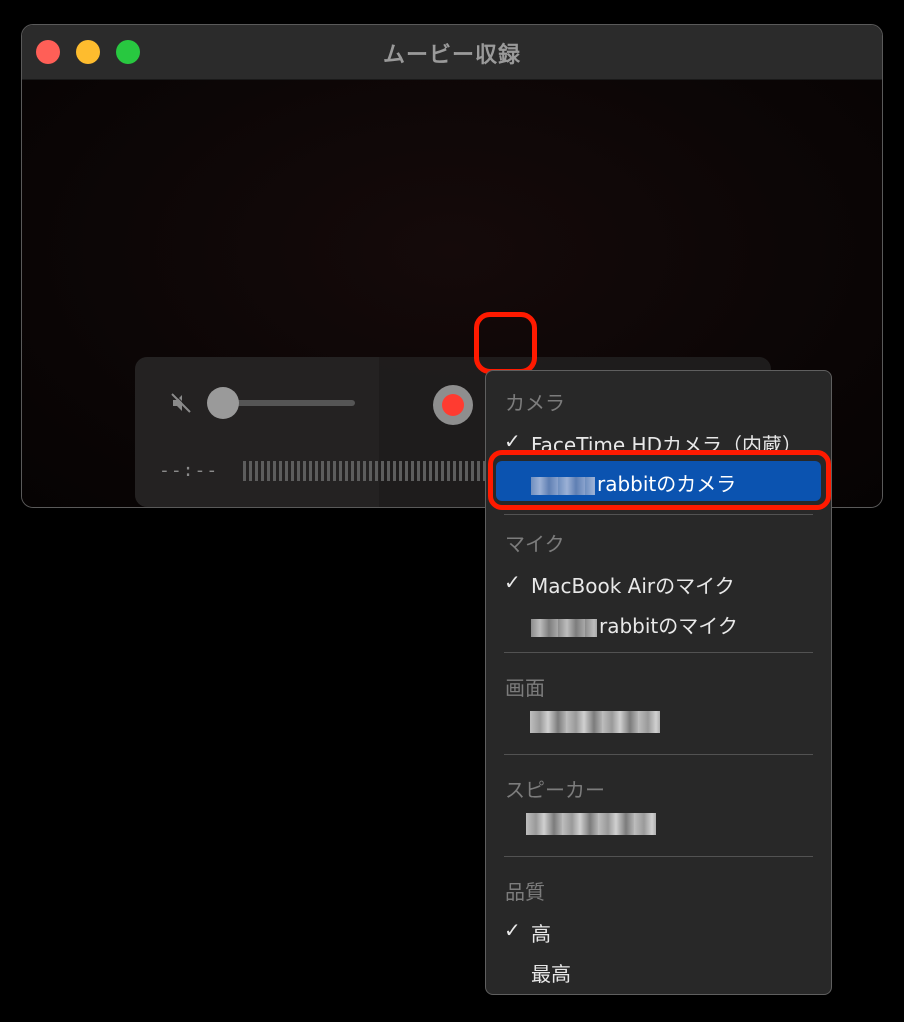  I want to click on record-button, so click(453, 405).